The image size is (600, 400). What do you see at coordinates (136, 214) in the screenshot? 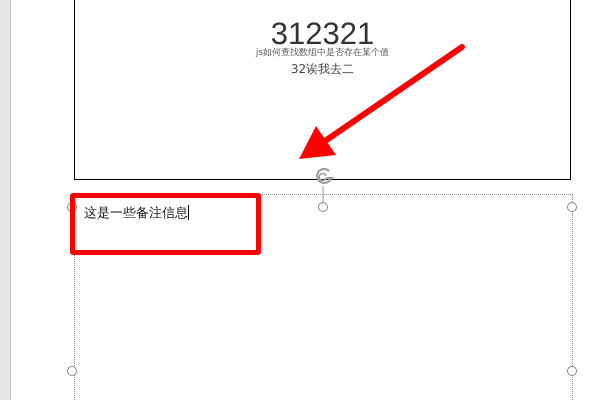
I see `notes-text: 这是一些备注信息` at bounding box center [136, 214].